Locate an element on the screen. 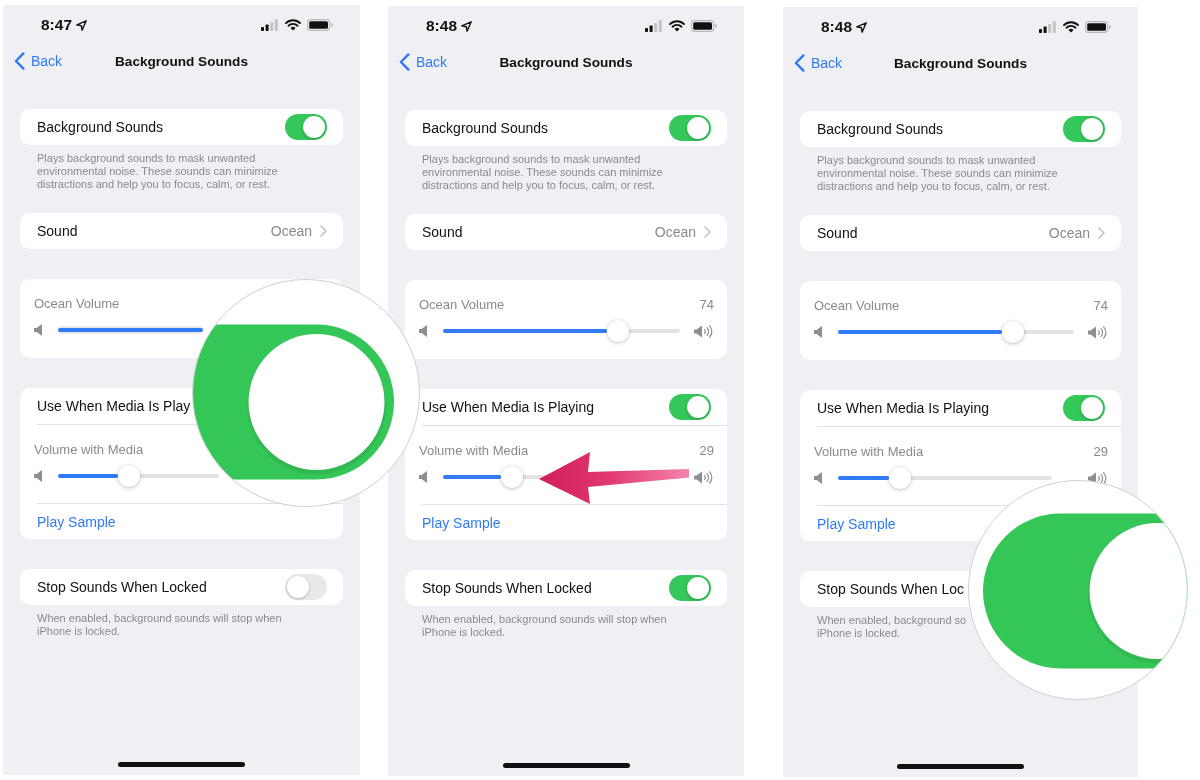  footer-note: When enabled, background so iPhone is locked. is located at coordinates (892, 627).